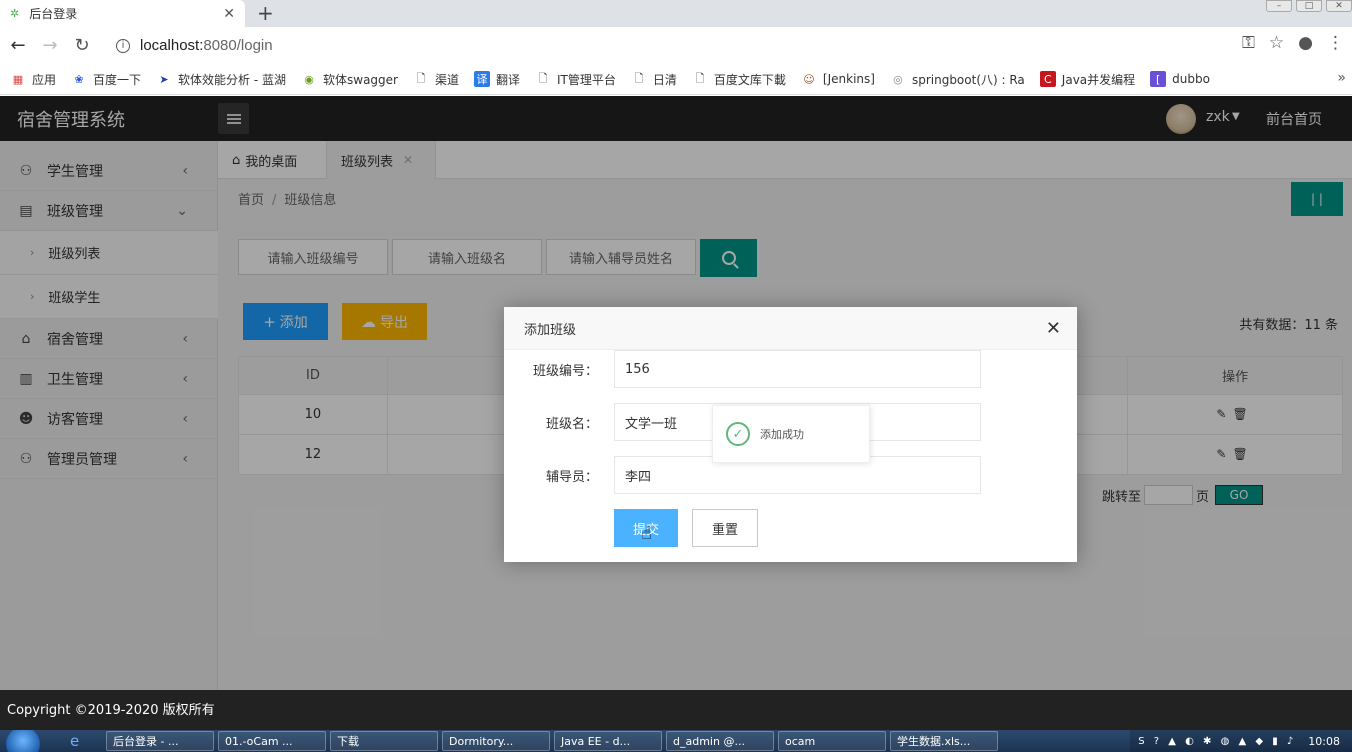 This screenshot has height=752, width=1352. Describe the element at coordinates (565, 371) in the screenshot. I see `class-no-label: 班级编号：` at that location.